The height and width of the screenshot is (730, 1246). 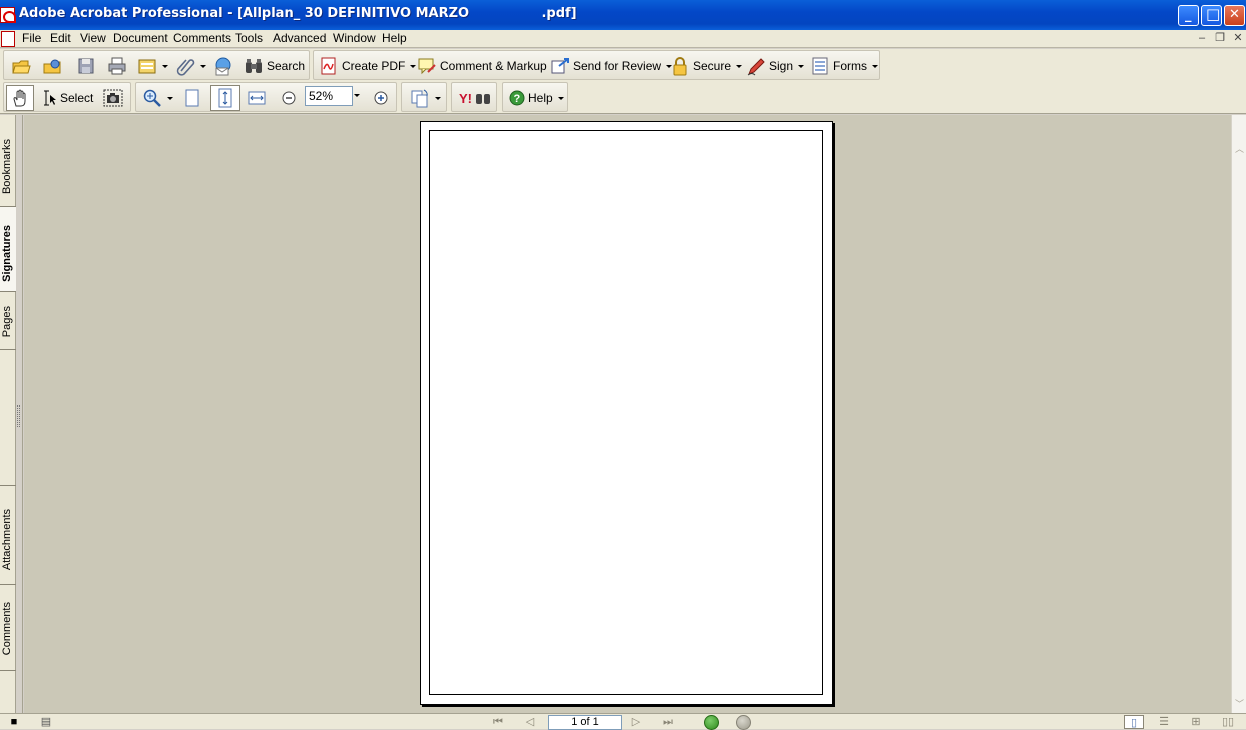 I want to click on search-button: Search, so click(x=274, y=66).